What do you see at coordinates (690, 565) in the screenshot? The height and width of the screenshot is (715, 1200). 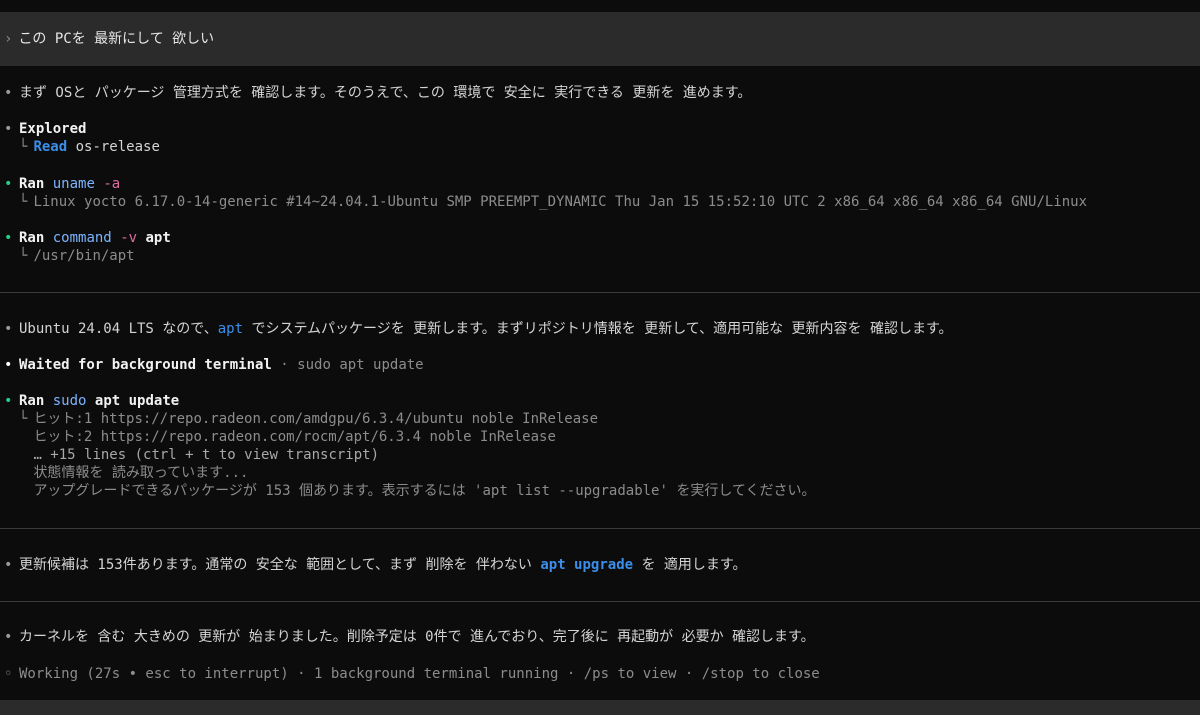 I see `candidates-post: を 適用します。` at bounding box center [690, 565].